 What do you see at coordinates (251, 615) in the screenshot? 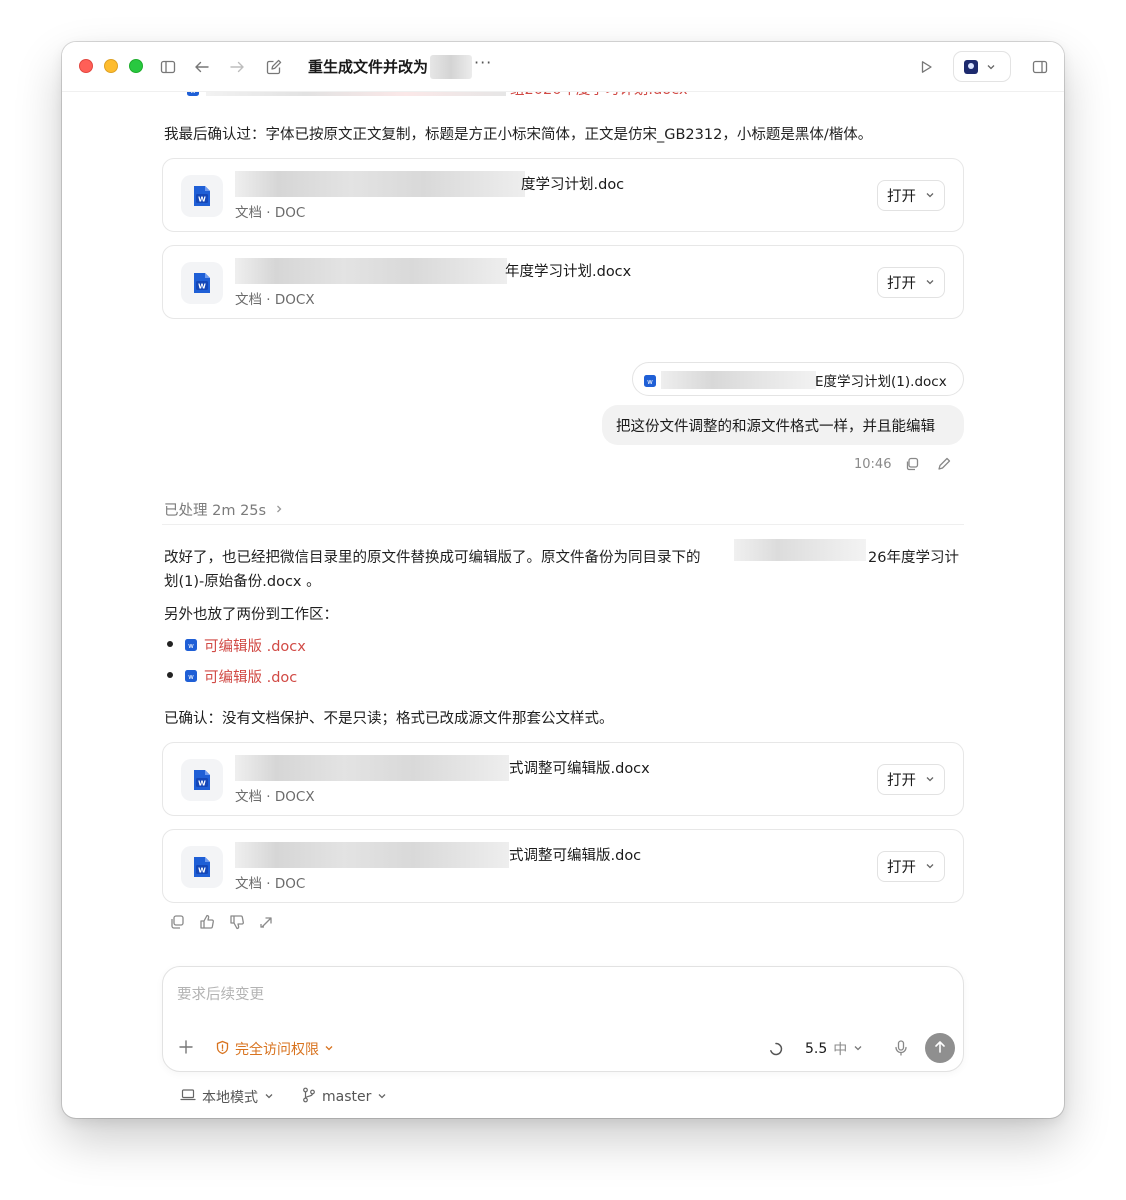
I see `workspace-intro: 另外也放了两份到工作区：` at bounding box center [251, 615].